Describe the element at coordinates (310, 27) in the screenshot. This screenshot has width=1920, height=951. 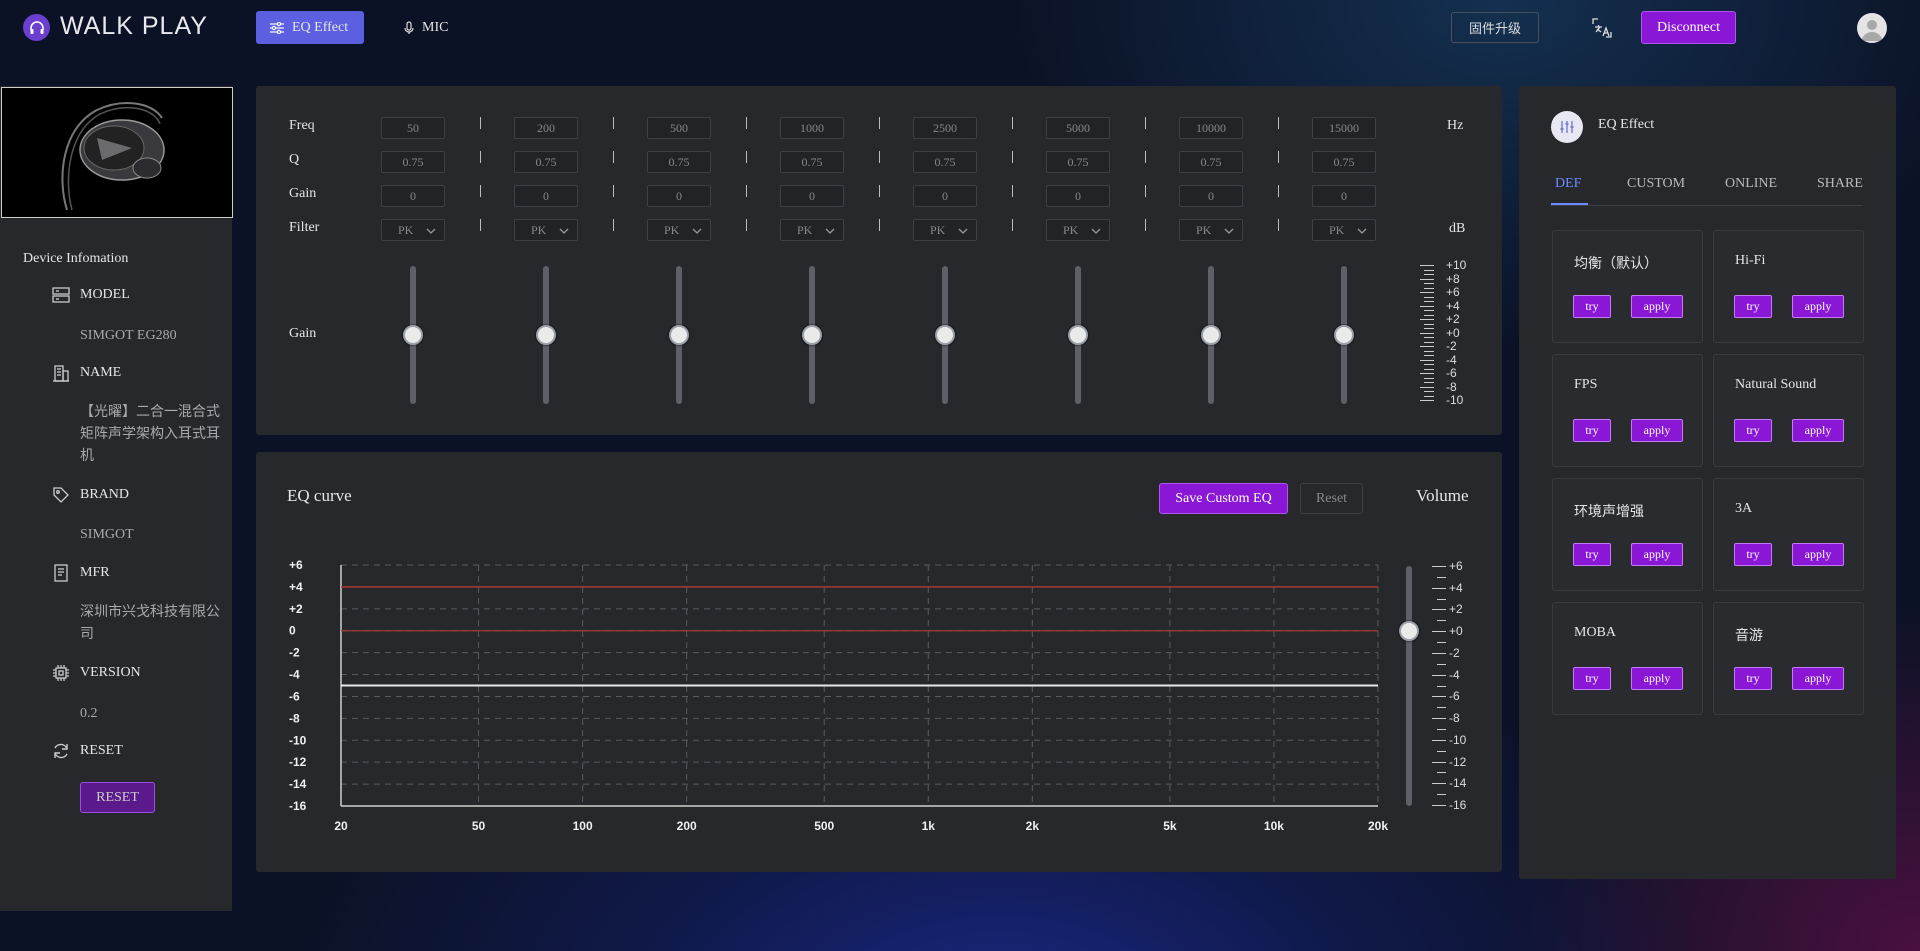
I see `tab-eq-effect: EQ Effect` at that location.